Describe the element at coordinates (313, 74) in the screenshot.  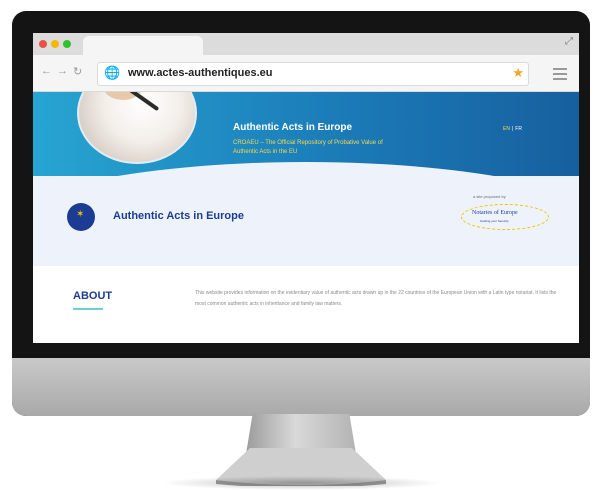
I see `address-bar: 🌐 www.actes-authentiques.eu ★` at that location.